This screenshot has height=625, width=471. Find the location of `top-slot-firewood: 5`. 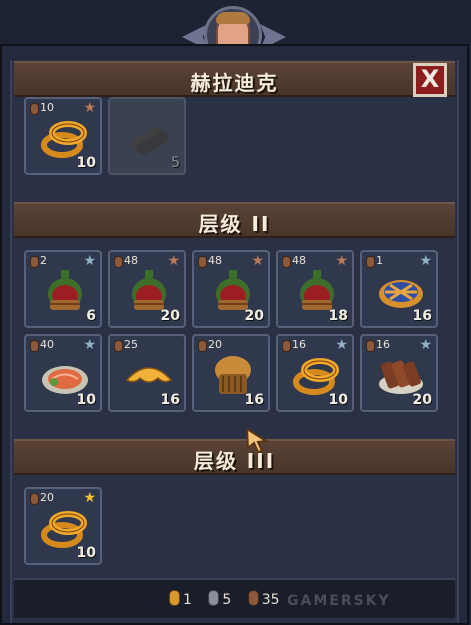

top-slot-firewood: 5 is located at coordinates (147, 136).